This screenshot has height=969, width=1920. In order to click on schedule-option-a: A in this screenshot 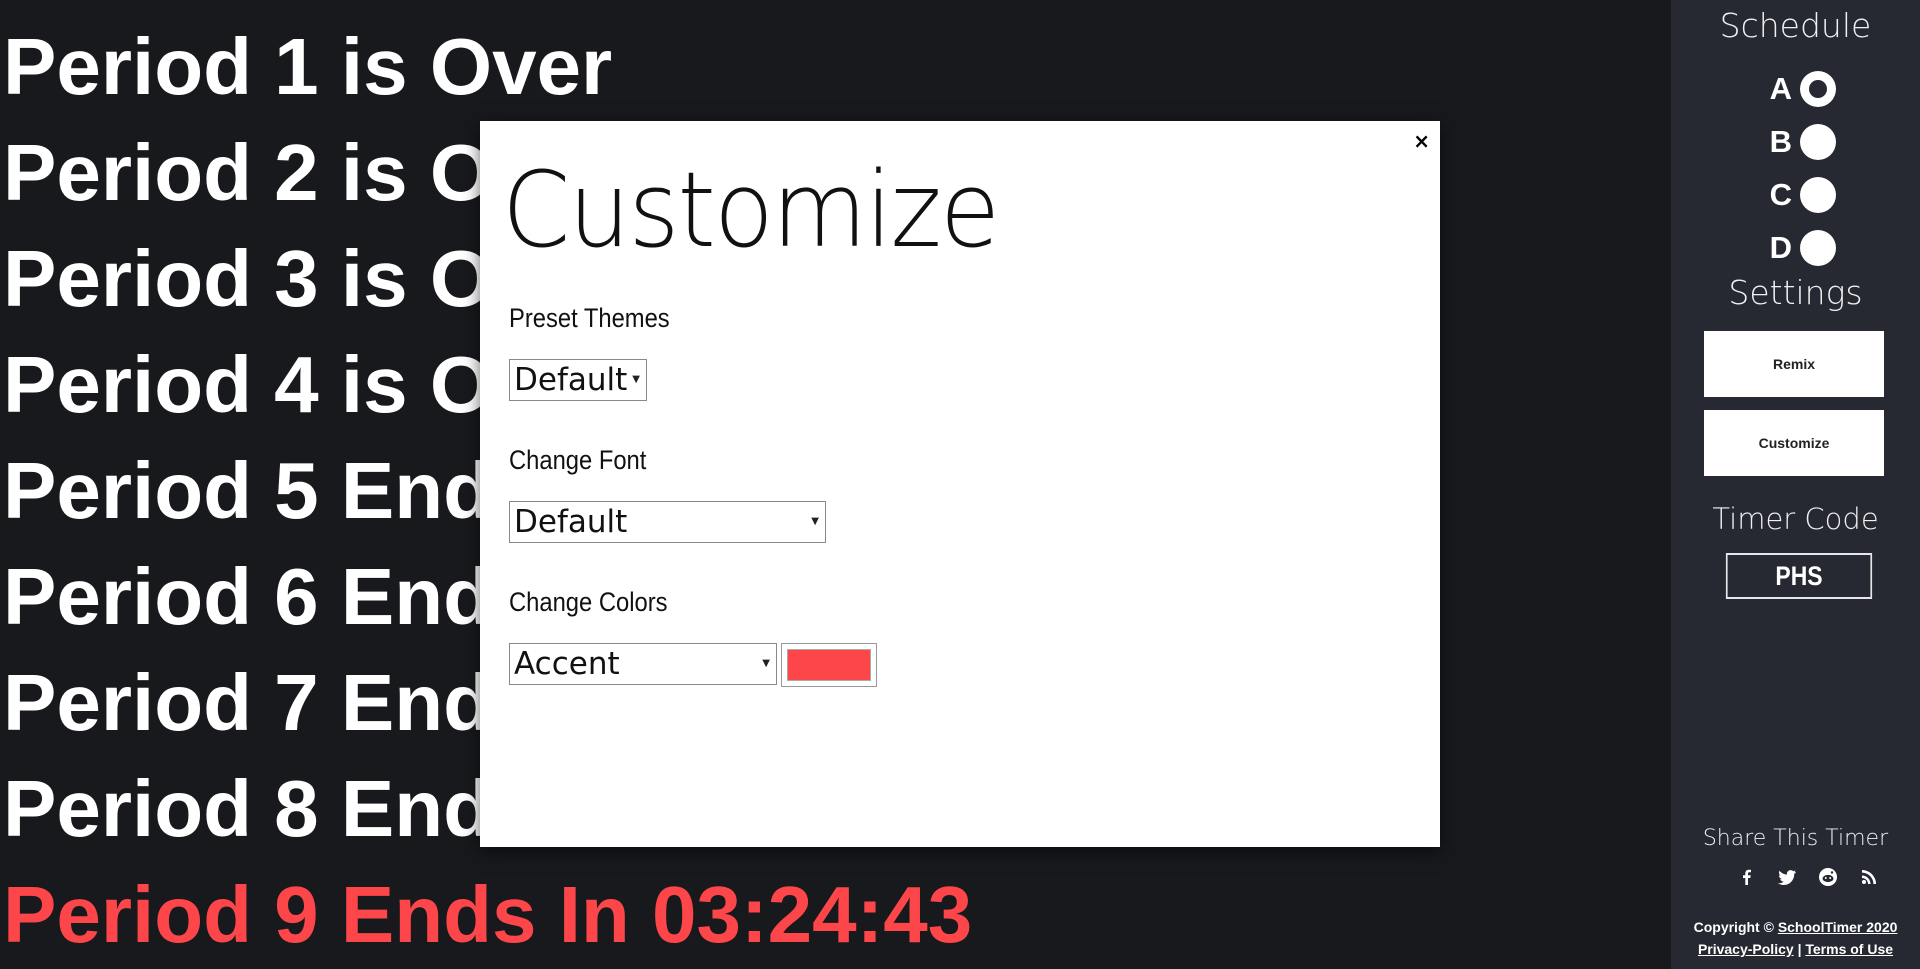, I will do `click(1796, 88)`.